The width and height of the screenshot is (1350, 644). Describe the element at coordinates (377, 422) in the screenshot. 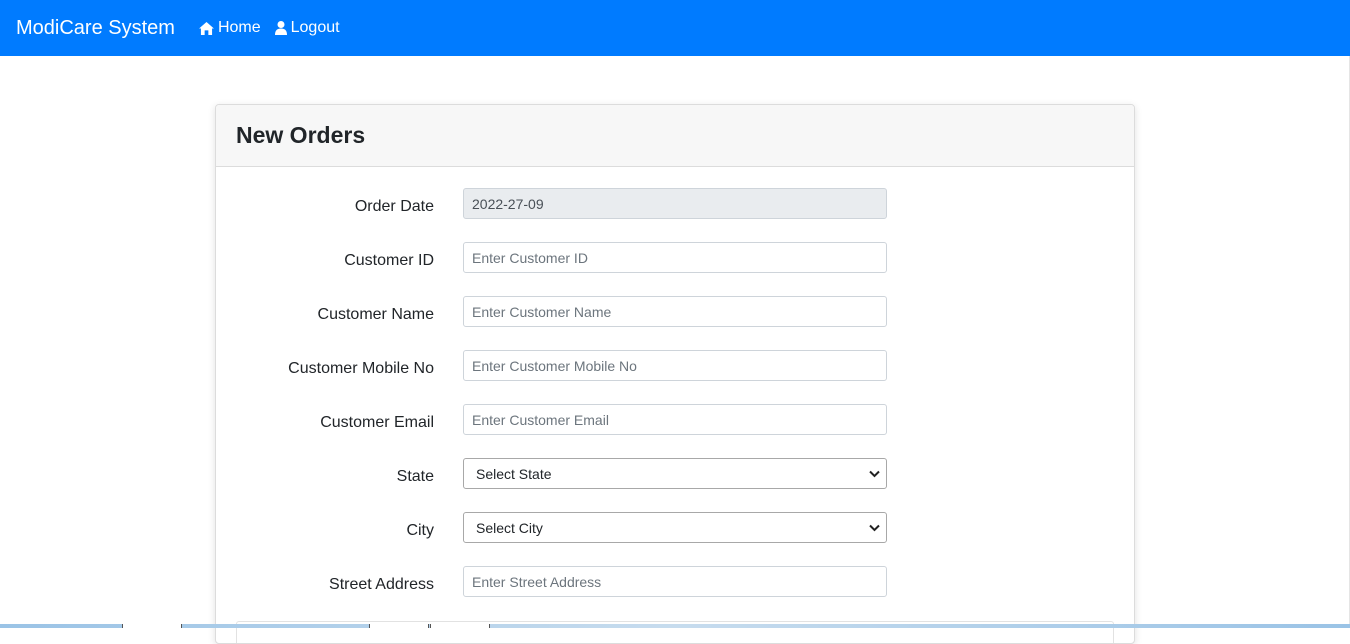

I see `customer-email-label: Customer Email` at that location.